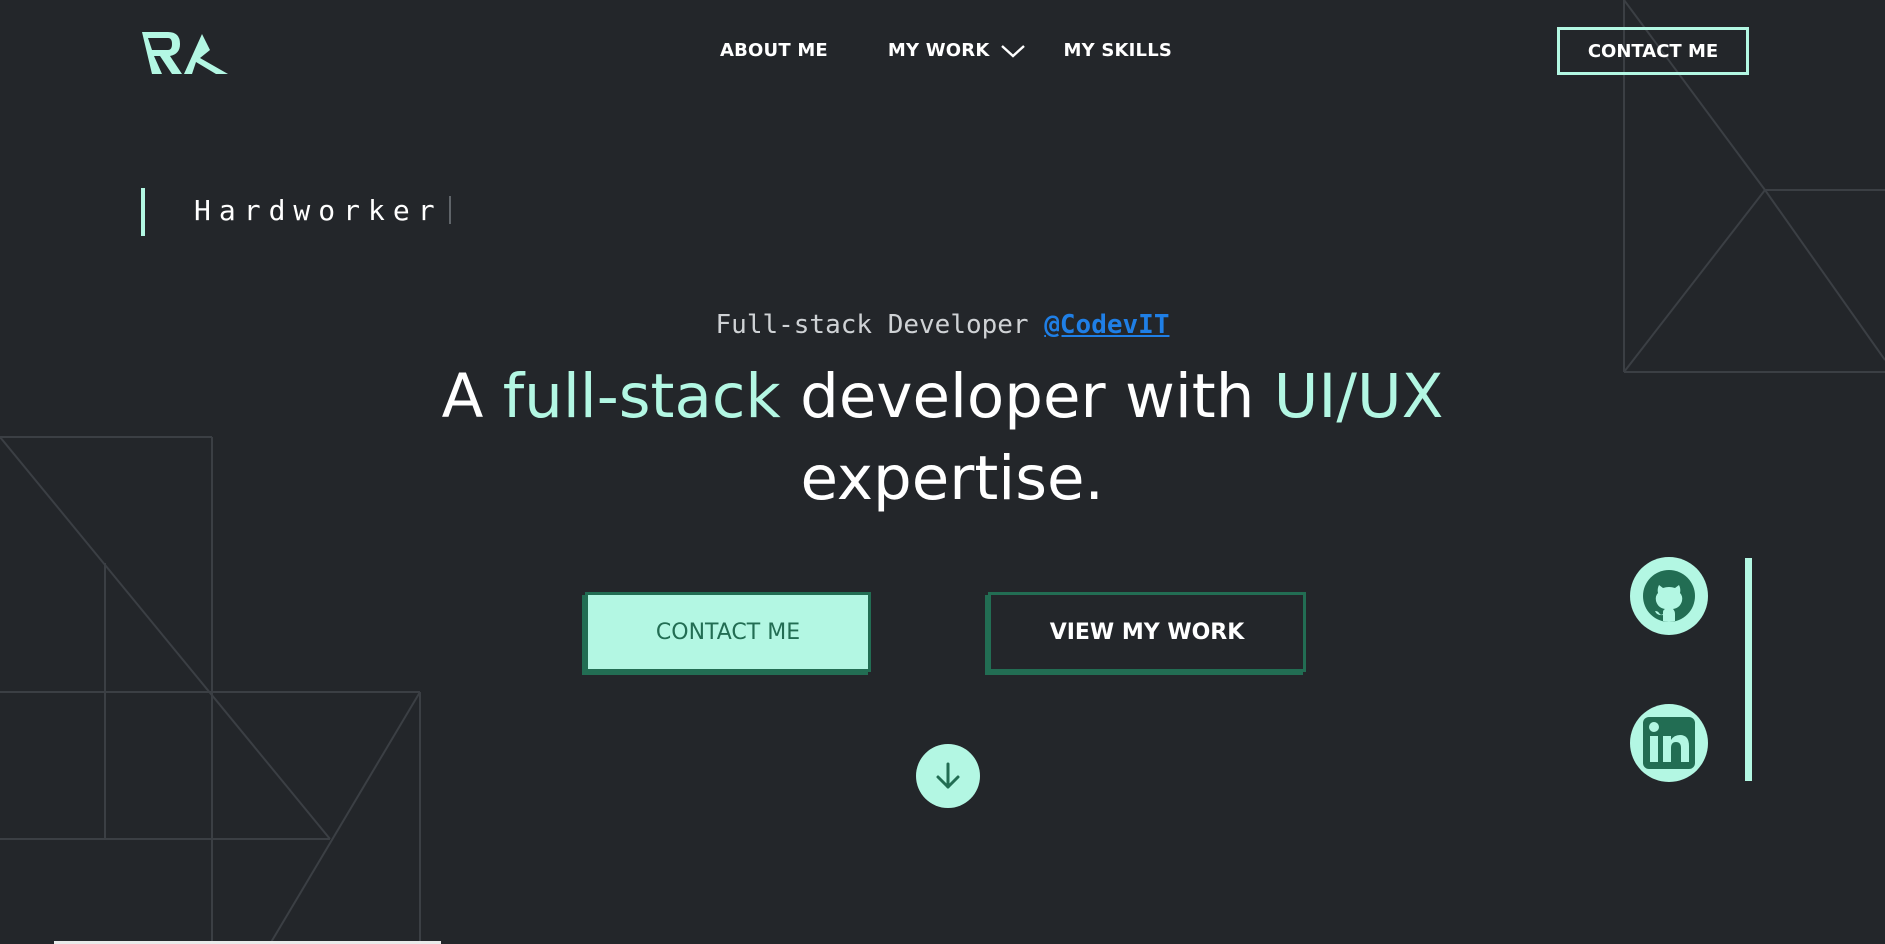 This screenshot has width=1885, height=944. Describe the element at coordinates (143, 212) in the screenshot. I see `typing-accent-bar` at that location.